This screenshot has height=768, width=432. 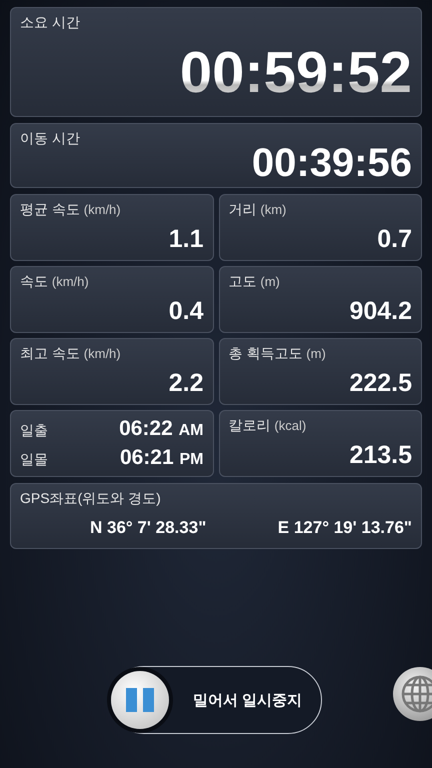 What do you see at coordinates (161, 428) in the screenshot?
I see `sun-time: 06:22 AM` at bounding box center [161, 428].